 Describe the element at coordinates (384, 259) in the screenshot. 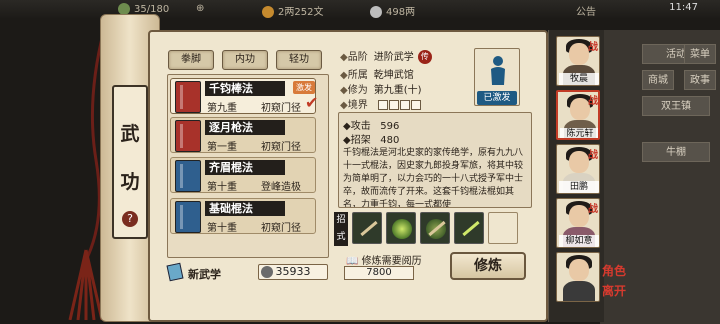

I see `train-requirement: 📖 修炼需要阅历` at that location.